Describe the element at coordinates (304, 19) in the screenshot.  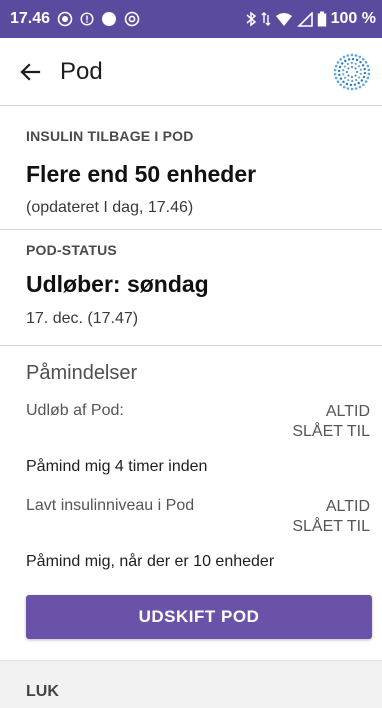
I see `signal-icon` at that location.